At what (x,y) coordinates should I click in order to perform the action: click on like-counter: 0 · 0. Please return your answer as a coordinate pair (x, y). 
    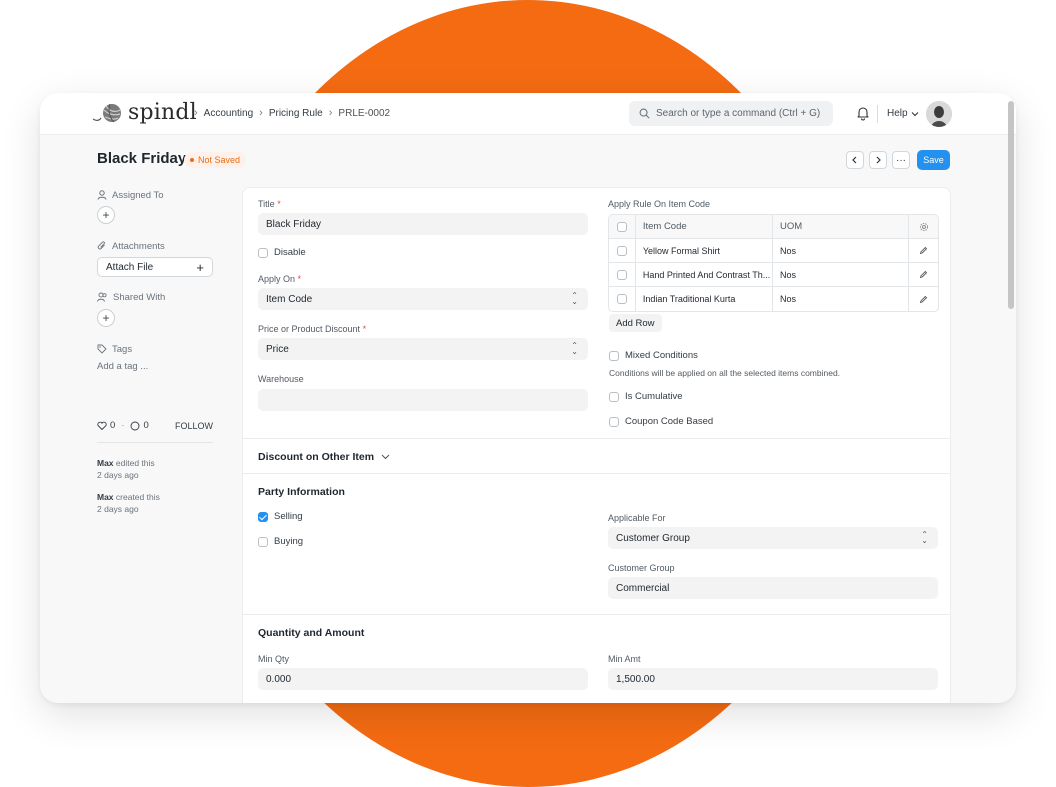
    Looking at the image, I should click on (123, 425).